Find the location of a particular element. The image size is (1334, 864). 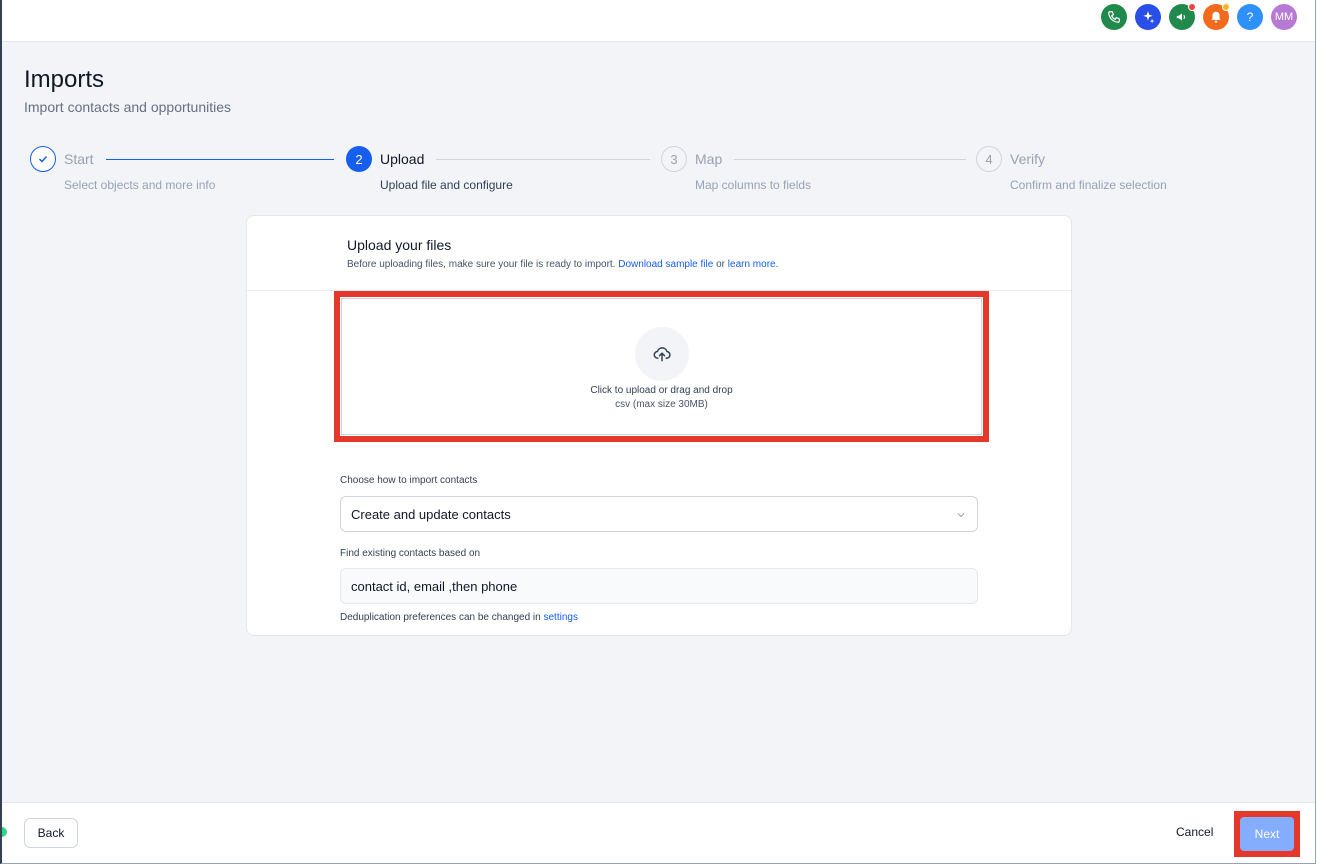

step-map-number: 3 is located at coordinates (674, 159).